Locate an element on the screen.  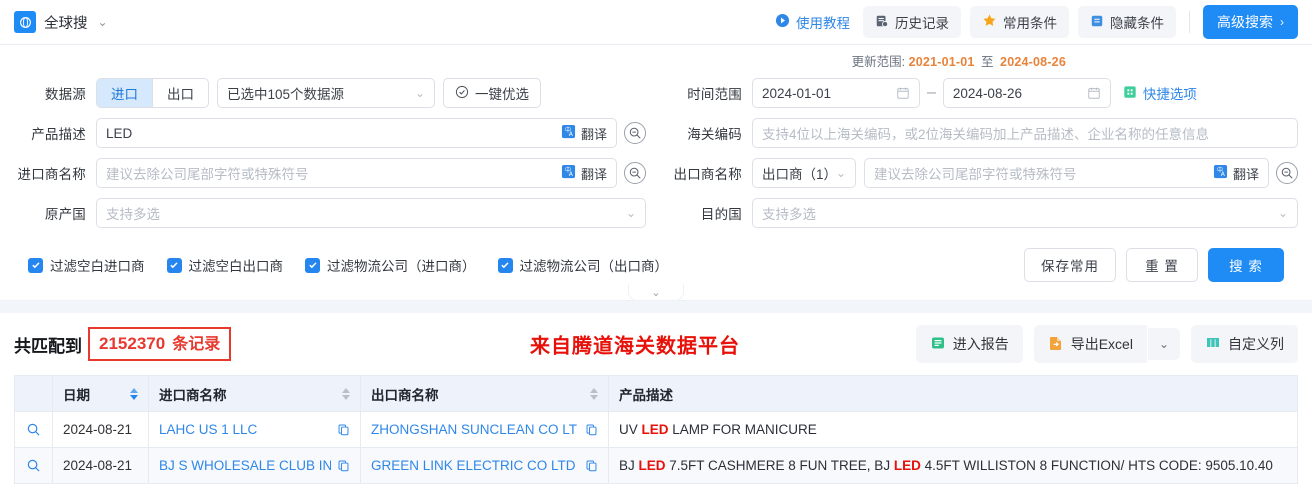
table-head: 日期 进口商名称 出口商名称 产品描述 is located at coordinates (656, 393).